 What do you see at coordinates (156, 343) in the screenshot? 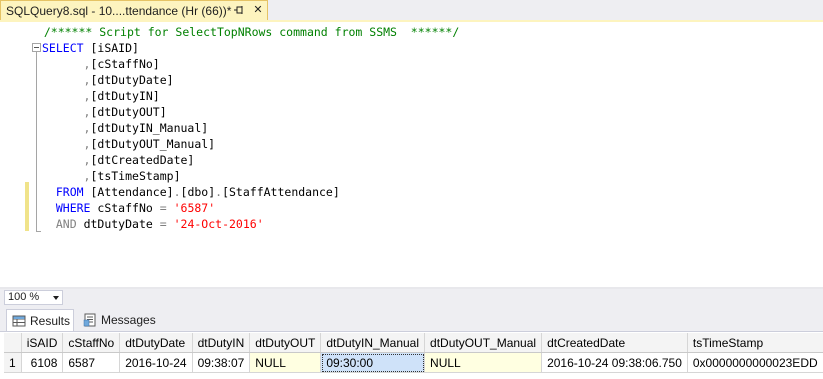
I see `column-header: dtDutyDate` at bounding box center [156, 343].